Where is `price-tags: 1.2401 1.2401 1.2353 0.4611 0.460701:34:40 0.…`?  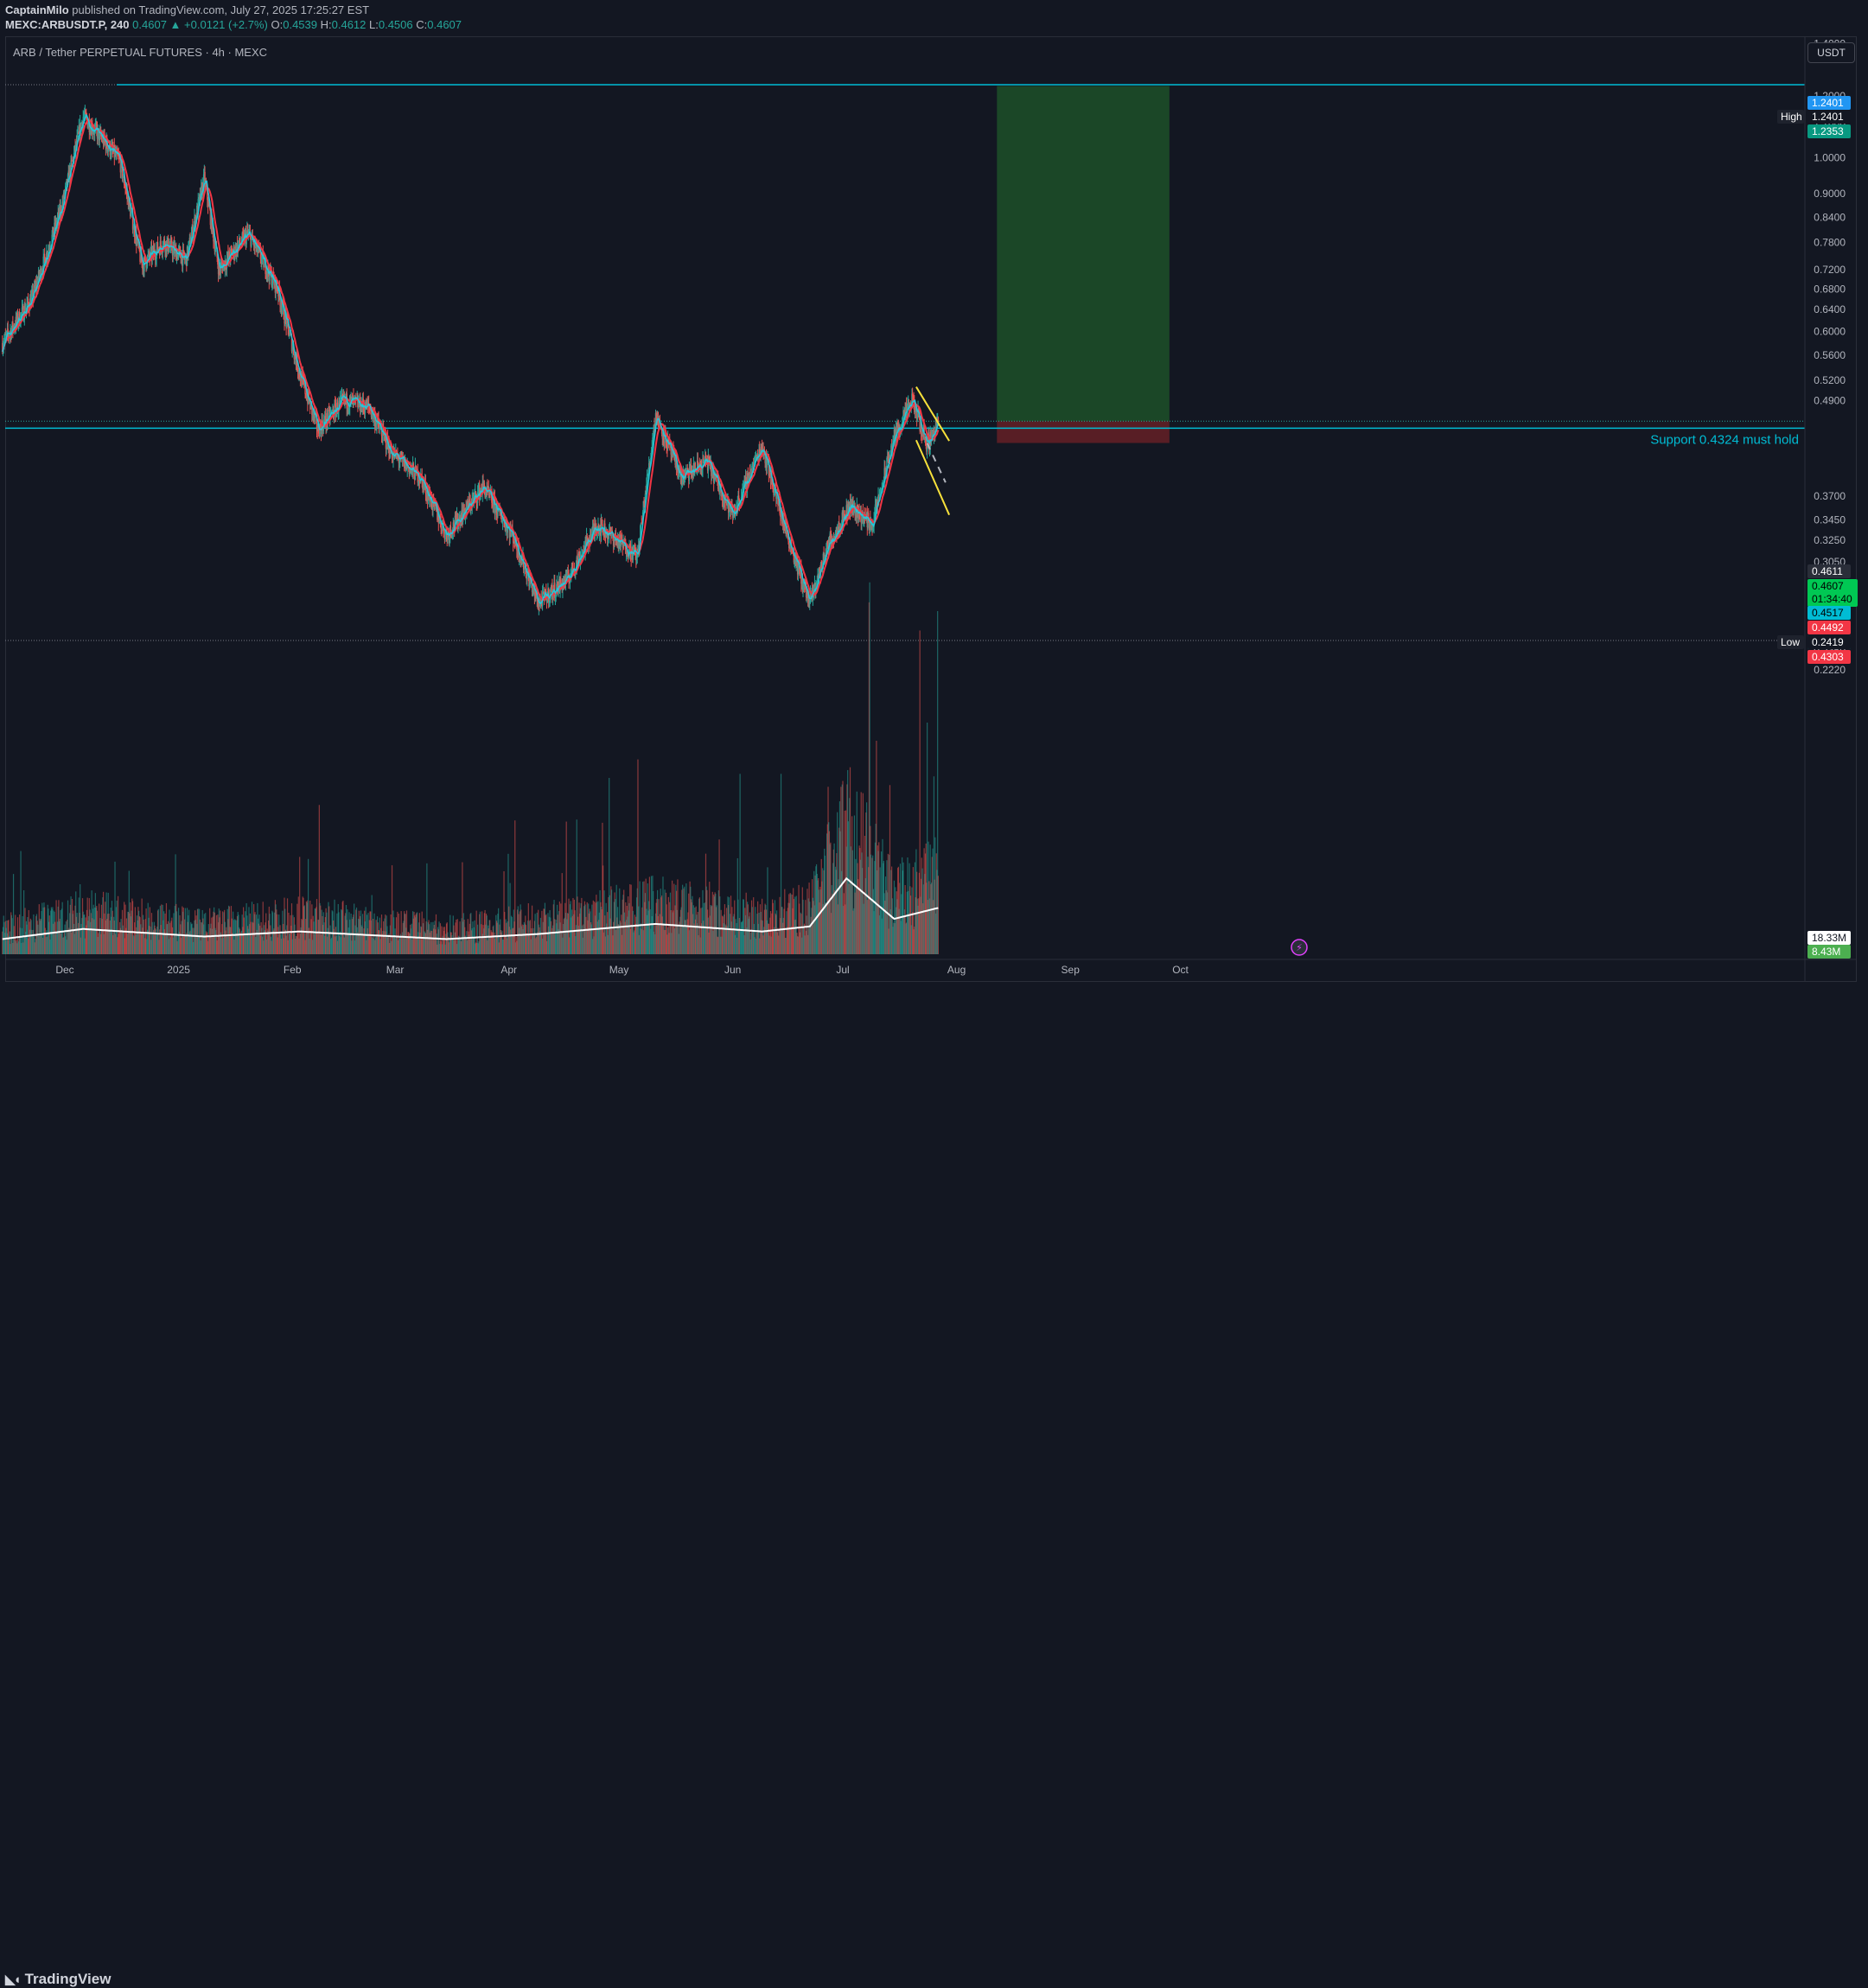
price-tags: 1.2401 1.2401 1.2353 0.4611 0.460701:34:40 0.… is located at coordinates (1817, 527).